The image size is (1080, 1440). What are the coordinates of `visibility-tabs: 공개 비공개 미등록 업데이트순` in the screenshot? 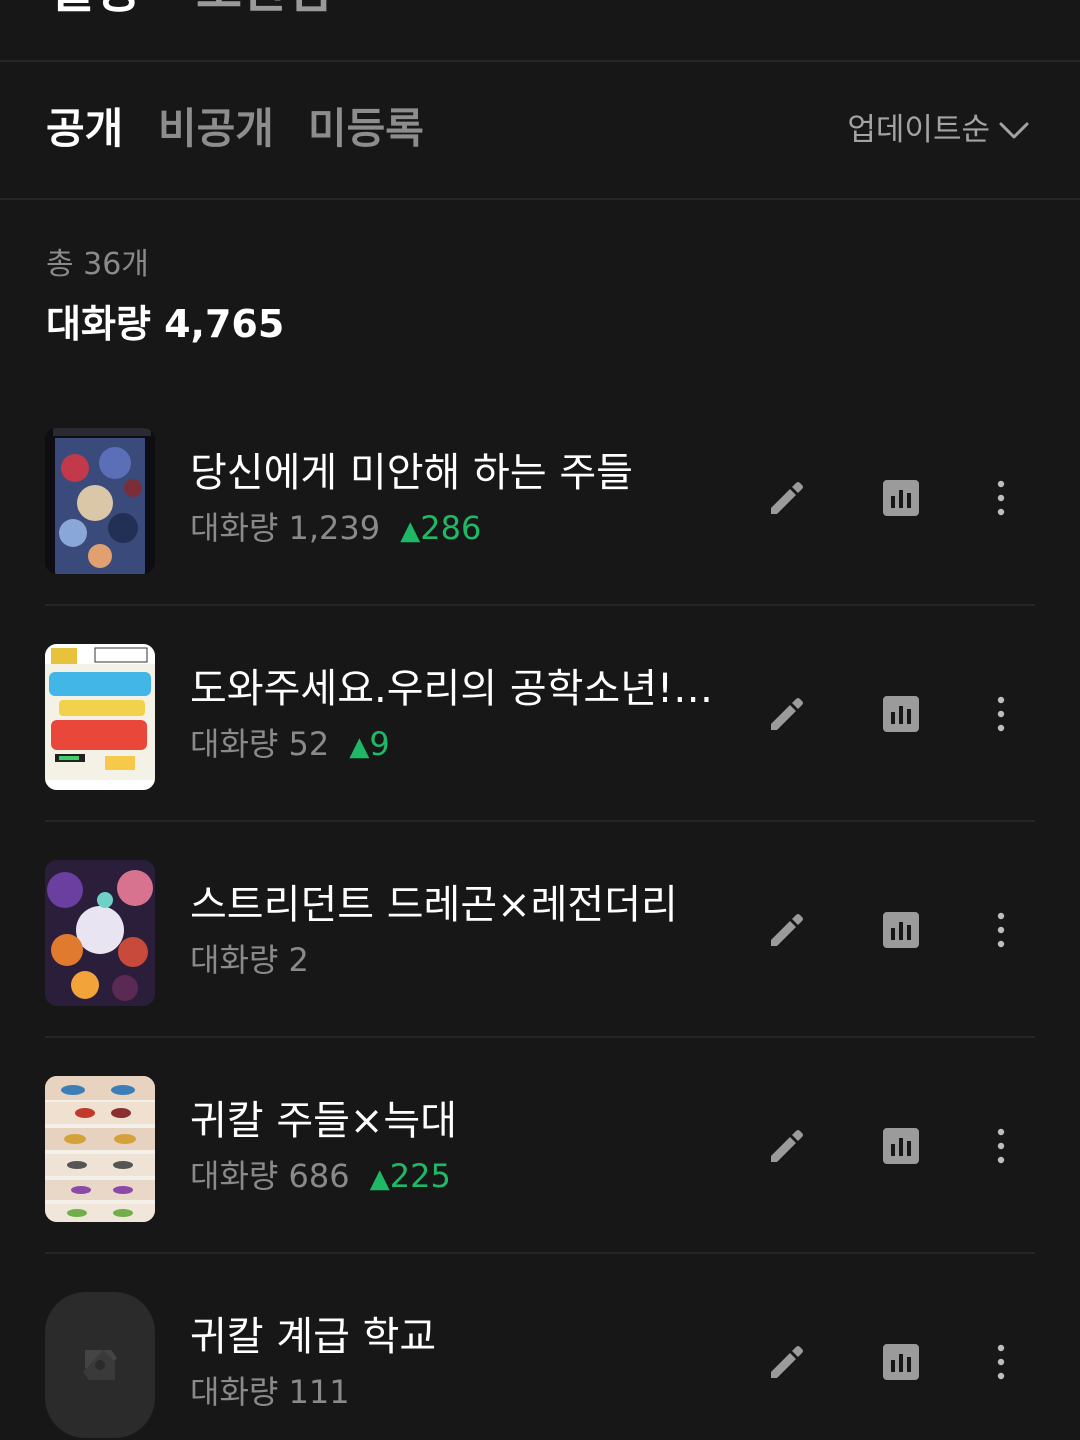 It's located at (540, 131).